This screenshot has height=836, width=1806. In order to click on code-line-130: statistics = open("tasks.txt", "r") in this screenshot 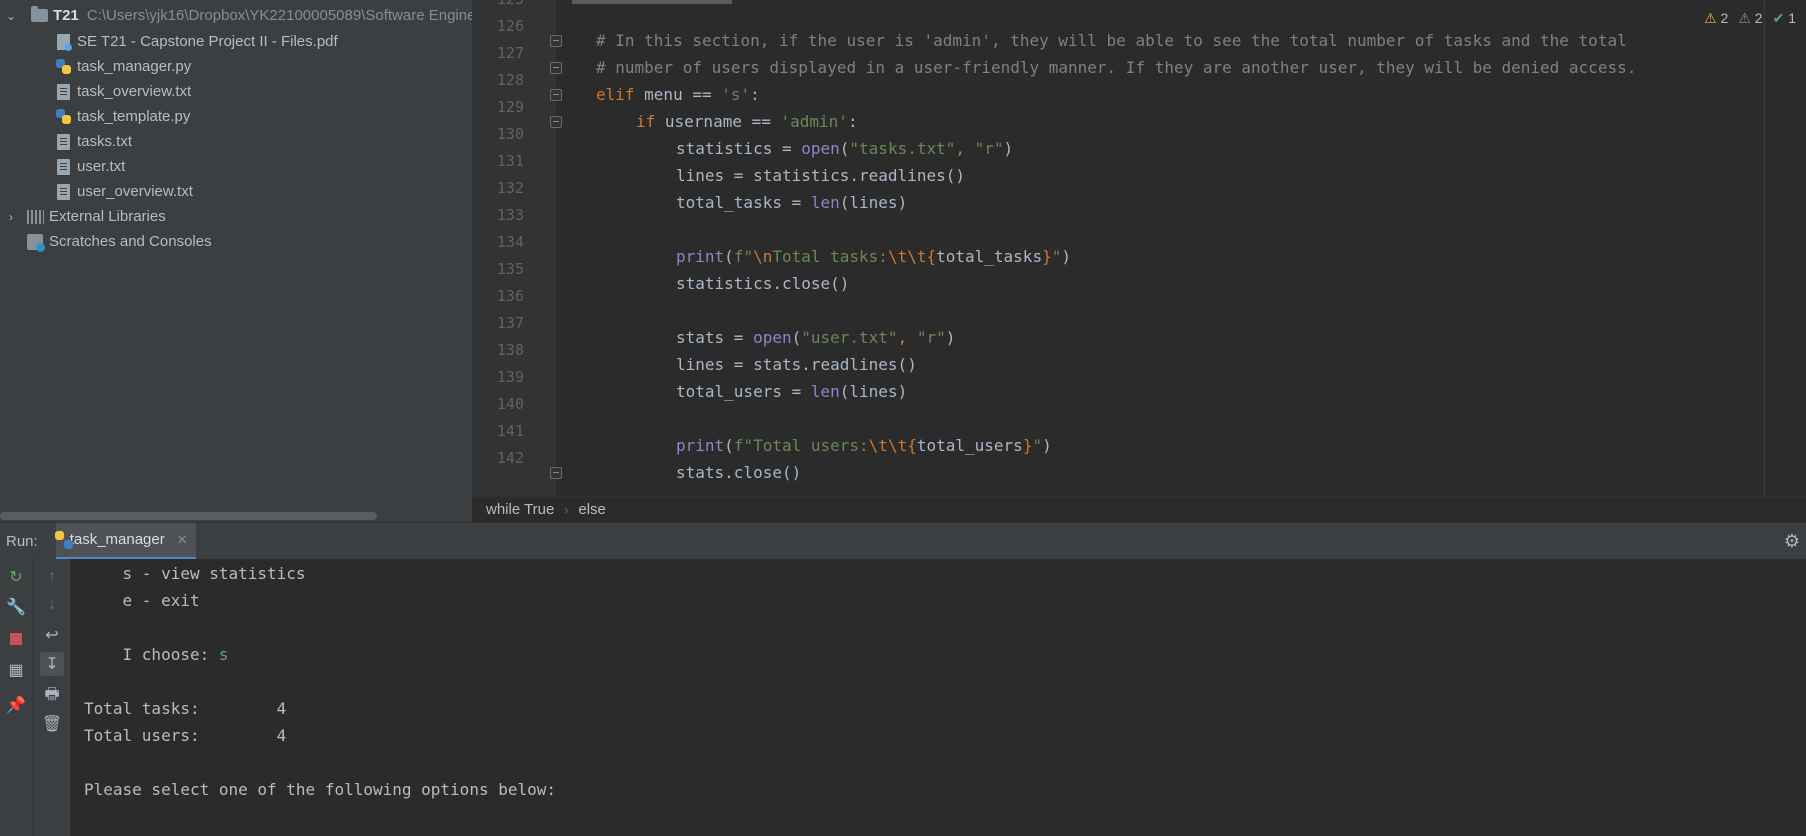, I will do `click(844, 148)`.